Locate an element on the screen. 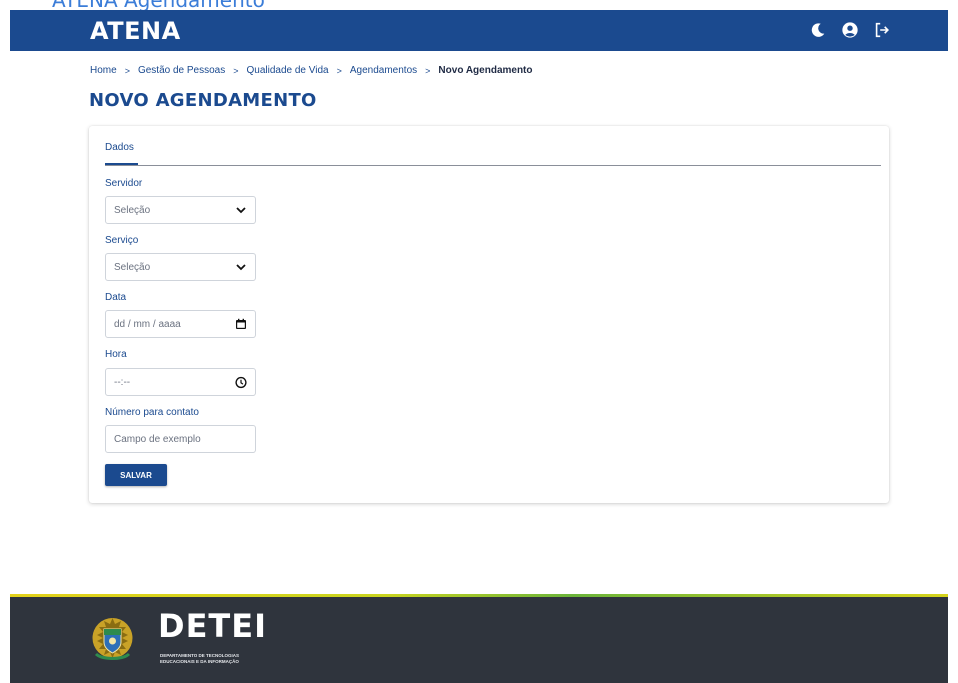  user-circle-icon is located at coordinates (850, 30).